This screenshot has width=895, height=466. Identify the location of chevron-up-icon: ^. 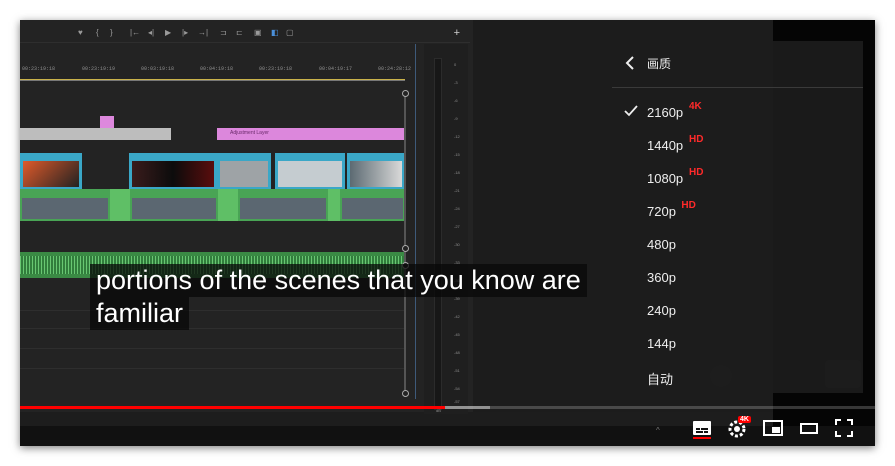
(658, 430).